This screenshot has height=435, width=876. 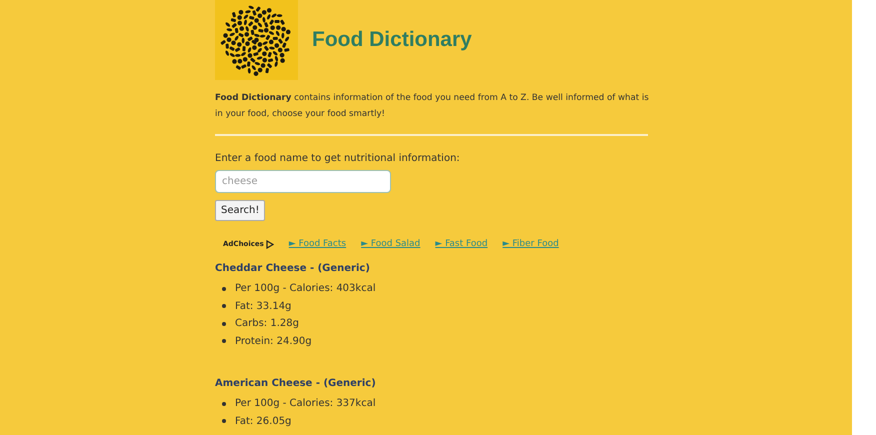 I want to click on play-icon, so click(x=270, y=244).